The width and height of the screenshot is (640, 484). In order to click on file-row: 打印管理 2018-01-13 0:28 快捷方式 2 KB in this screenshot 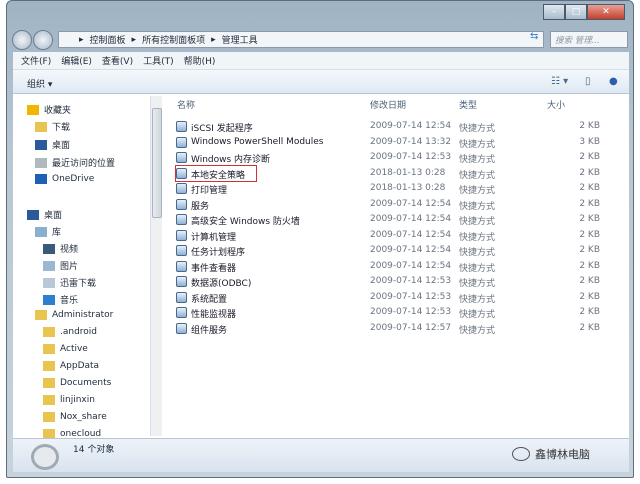, I will do `click(385, 189)`.